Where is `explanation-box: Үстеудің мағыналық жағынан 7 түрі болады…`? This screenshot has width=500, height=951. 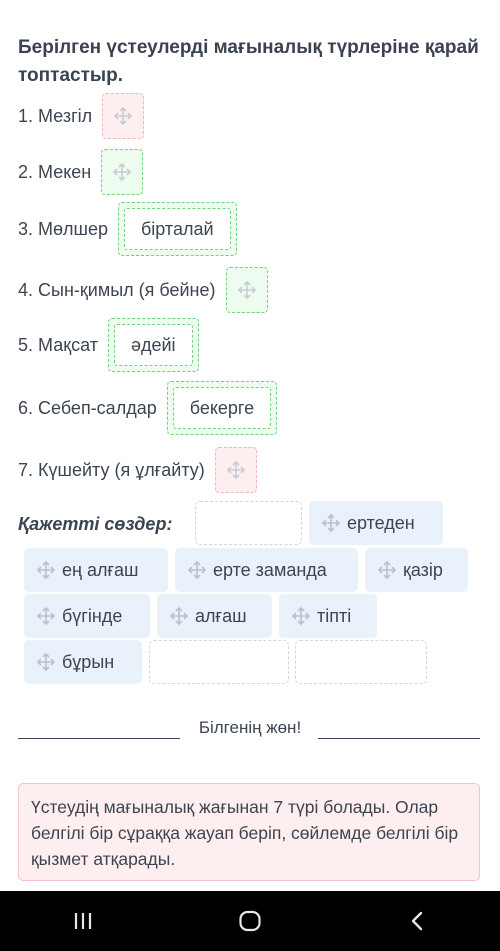 explanation-box: Үстеудің мағыналық жағынан 7 түрі болады… is located at coordinates (249, 832).